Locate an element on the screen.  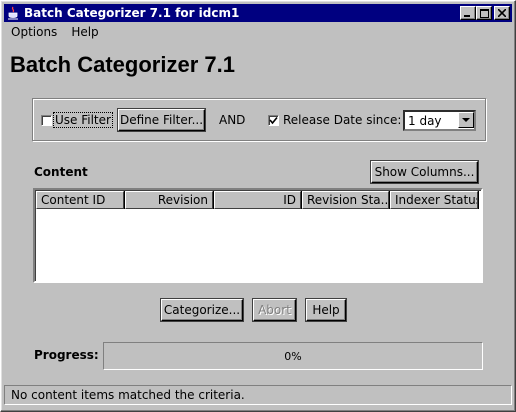
maximize-icon is located at coordinates (484, 13).